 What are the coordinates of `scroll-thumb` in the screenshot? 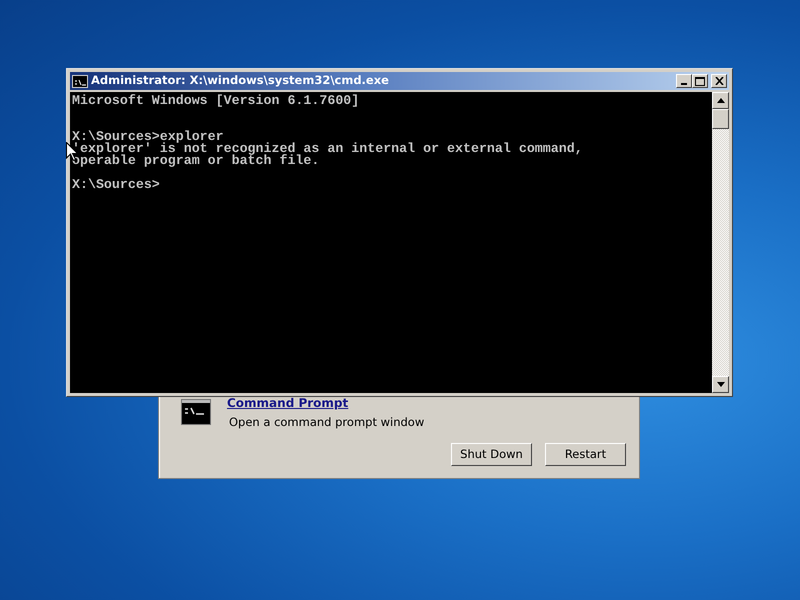 It's located at (720, 119).